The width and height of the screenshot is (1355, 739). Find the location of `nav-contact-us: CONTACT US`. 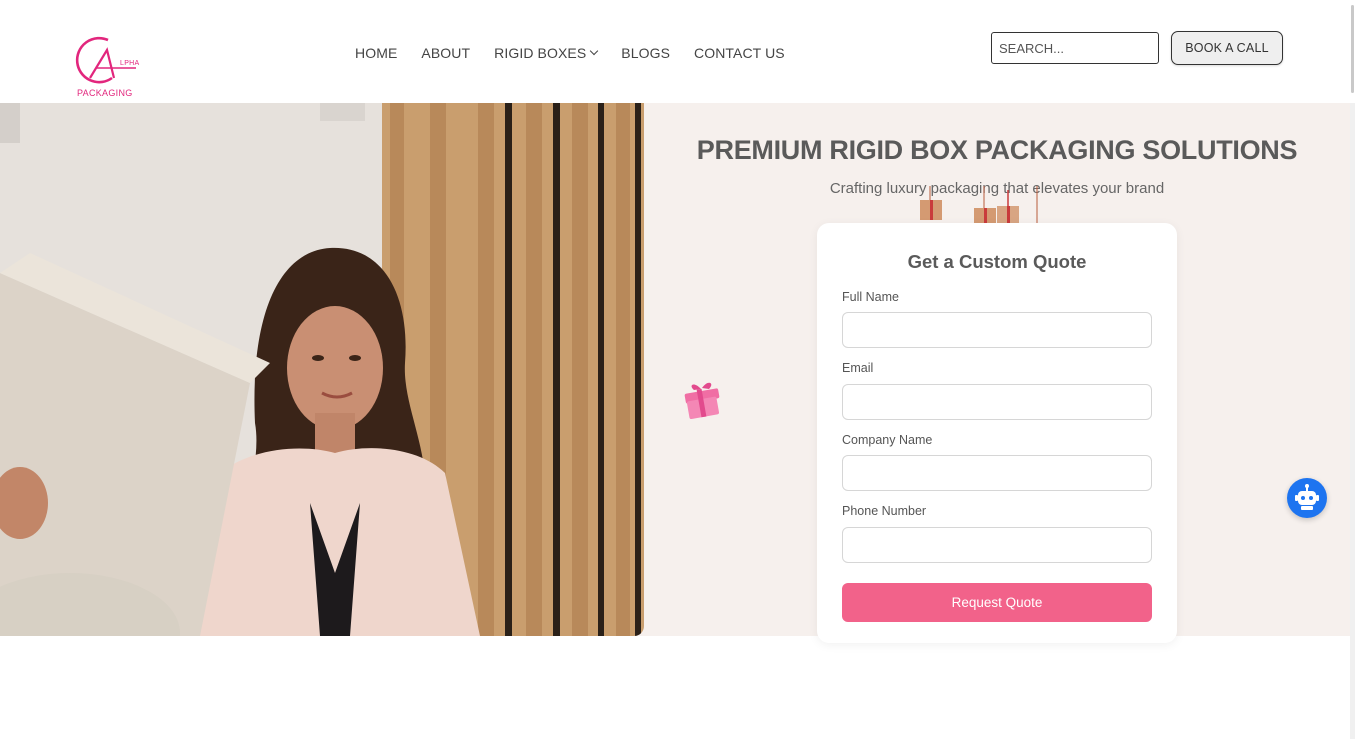

nav-contact-us: CONTACT US is located at coordinates (739, 53).